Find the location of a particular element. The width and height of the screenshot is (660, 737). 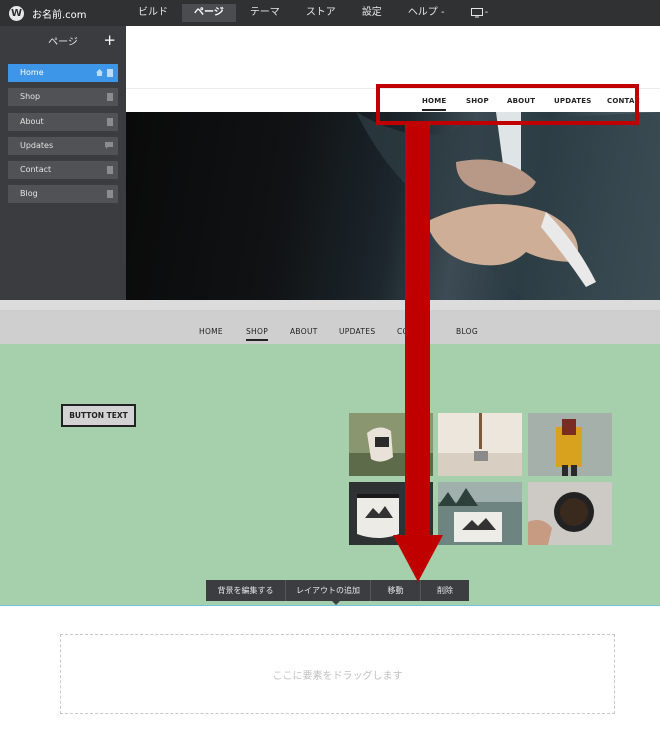

section-nav: HOME SHOP ABOUT UPDATES CO BLOG is located at coordinates (330, 327).